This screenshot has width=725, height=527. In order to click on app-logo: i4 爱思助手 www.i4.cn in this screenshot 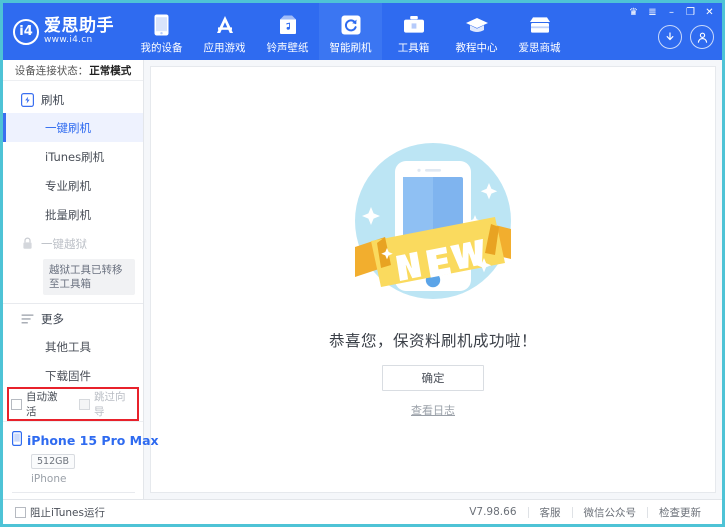, I will do `click(66, 31)`.